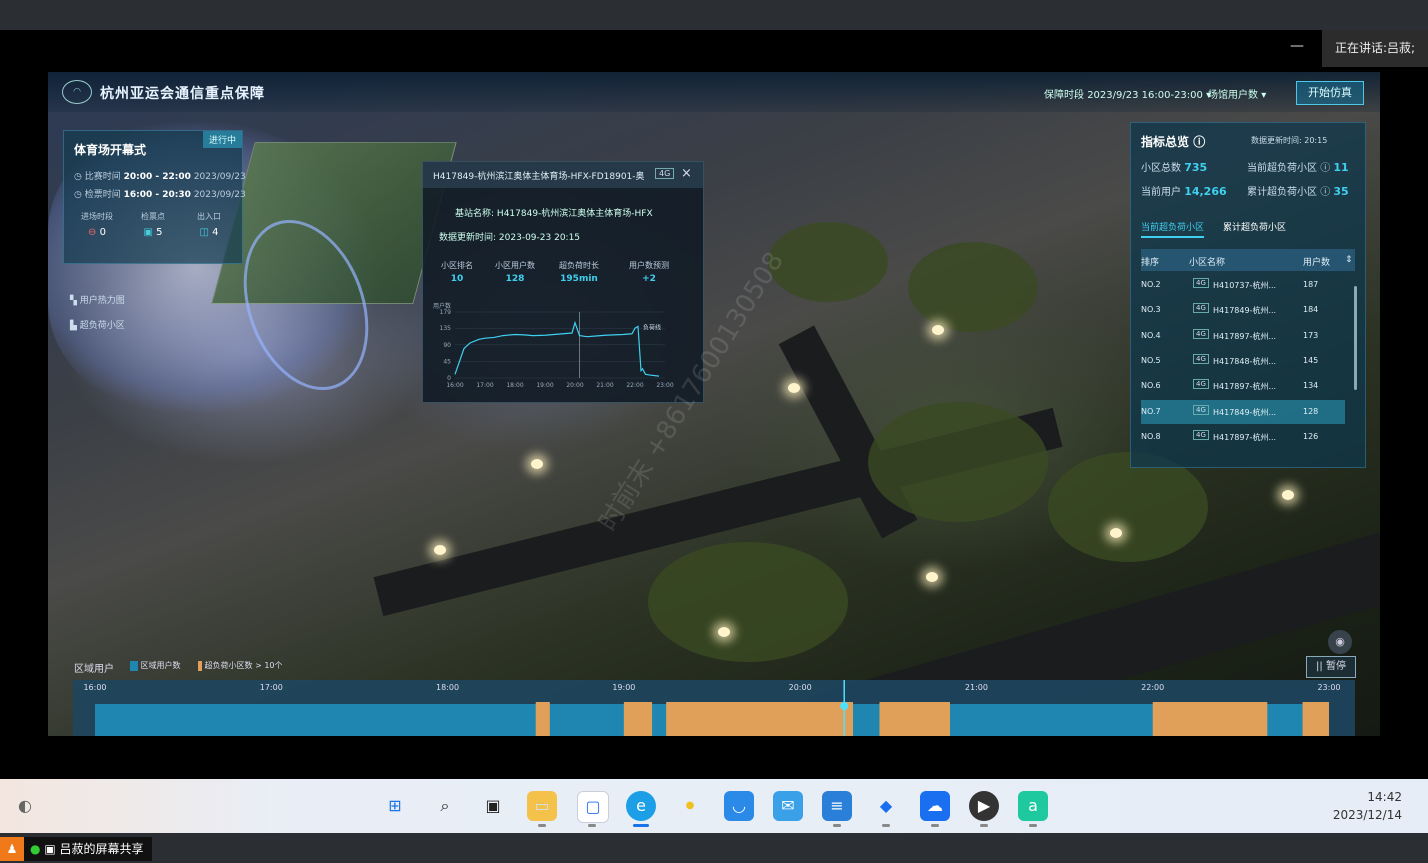  I want to click on table-row: NO.7 4G H417849-杭州... 128, so click(1243, 411).